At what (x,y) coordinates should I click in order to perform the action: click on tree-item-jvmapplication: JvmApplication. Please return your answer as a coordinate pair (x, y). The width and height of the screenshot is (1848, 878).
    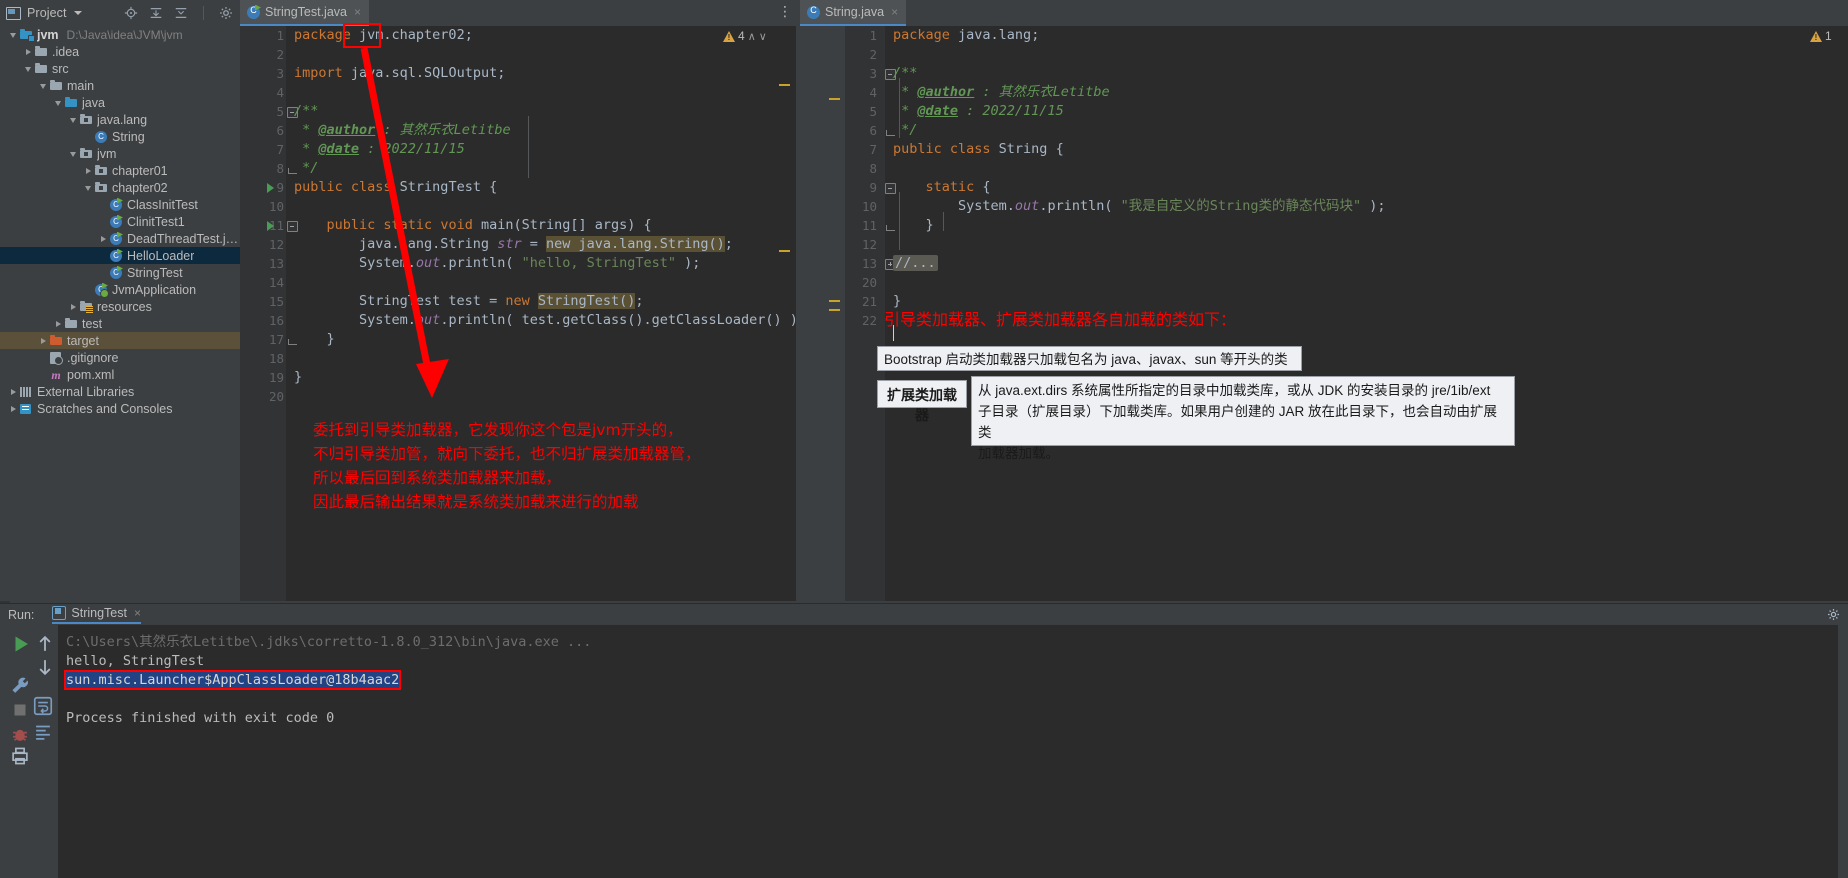
    Looking at the image, I should click on (120, 289).